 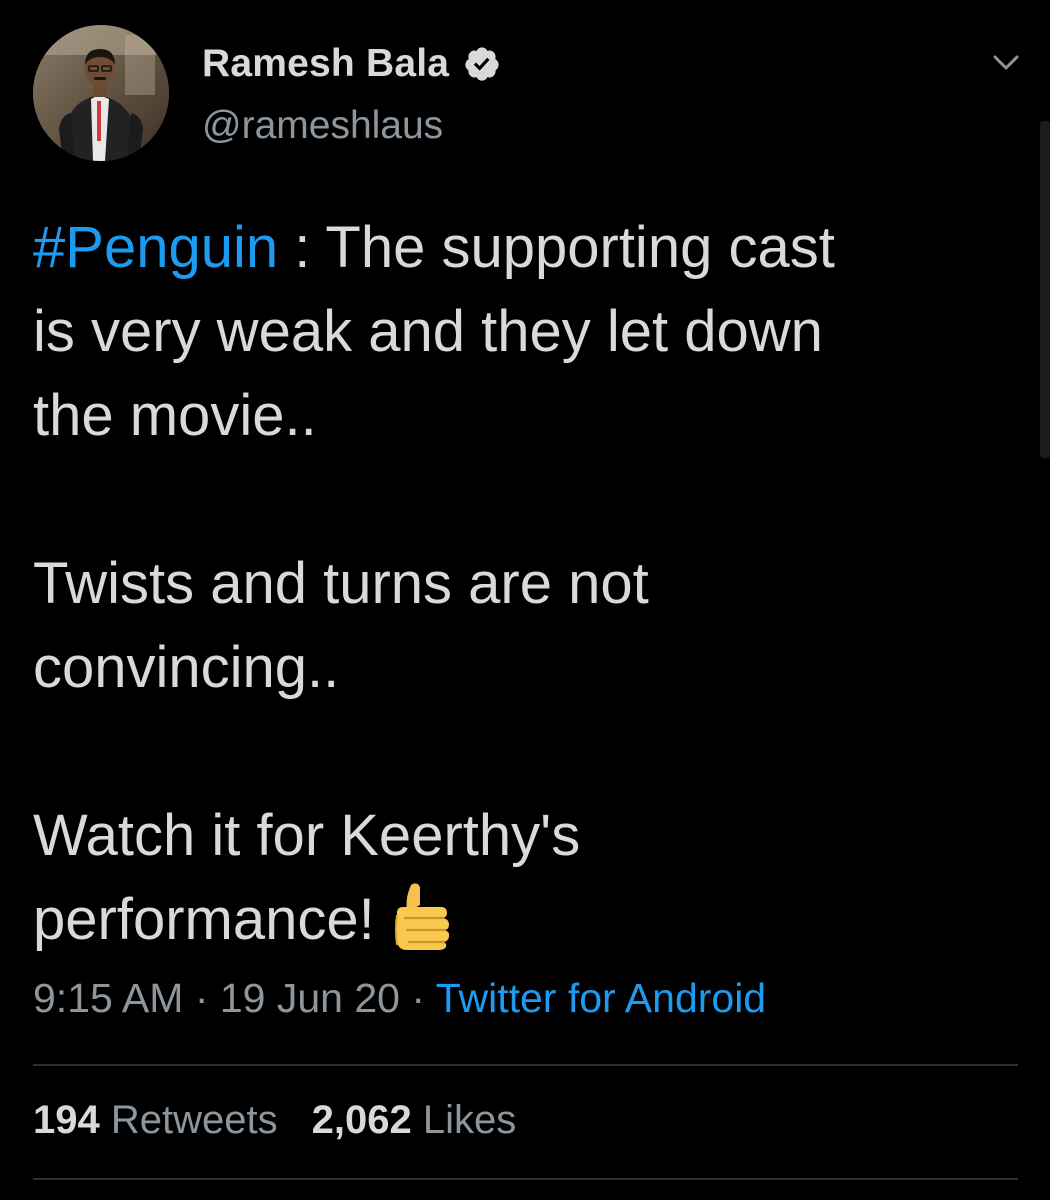 What do you see at coordinates (310, 998) in the screenshot?
I see `tweet-date: 19 Jun 20` at bounding box center [310, 998].